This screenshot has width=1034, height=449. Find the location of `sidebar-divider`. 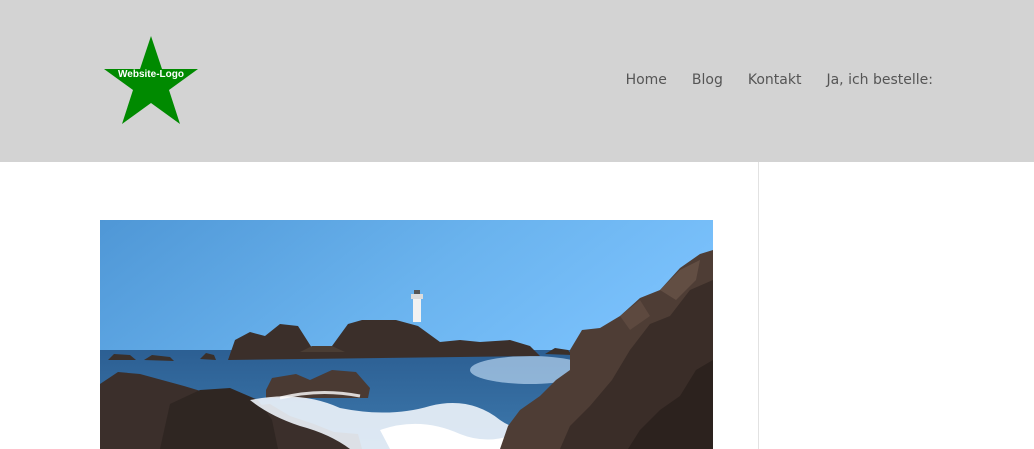

sidebar-divider is located at coordinates (758, 305).